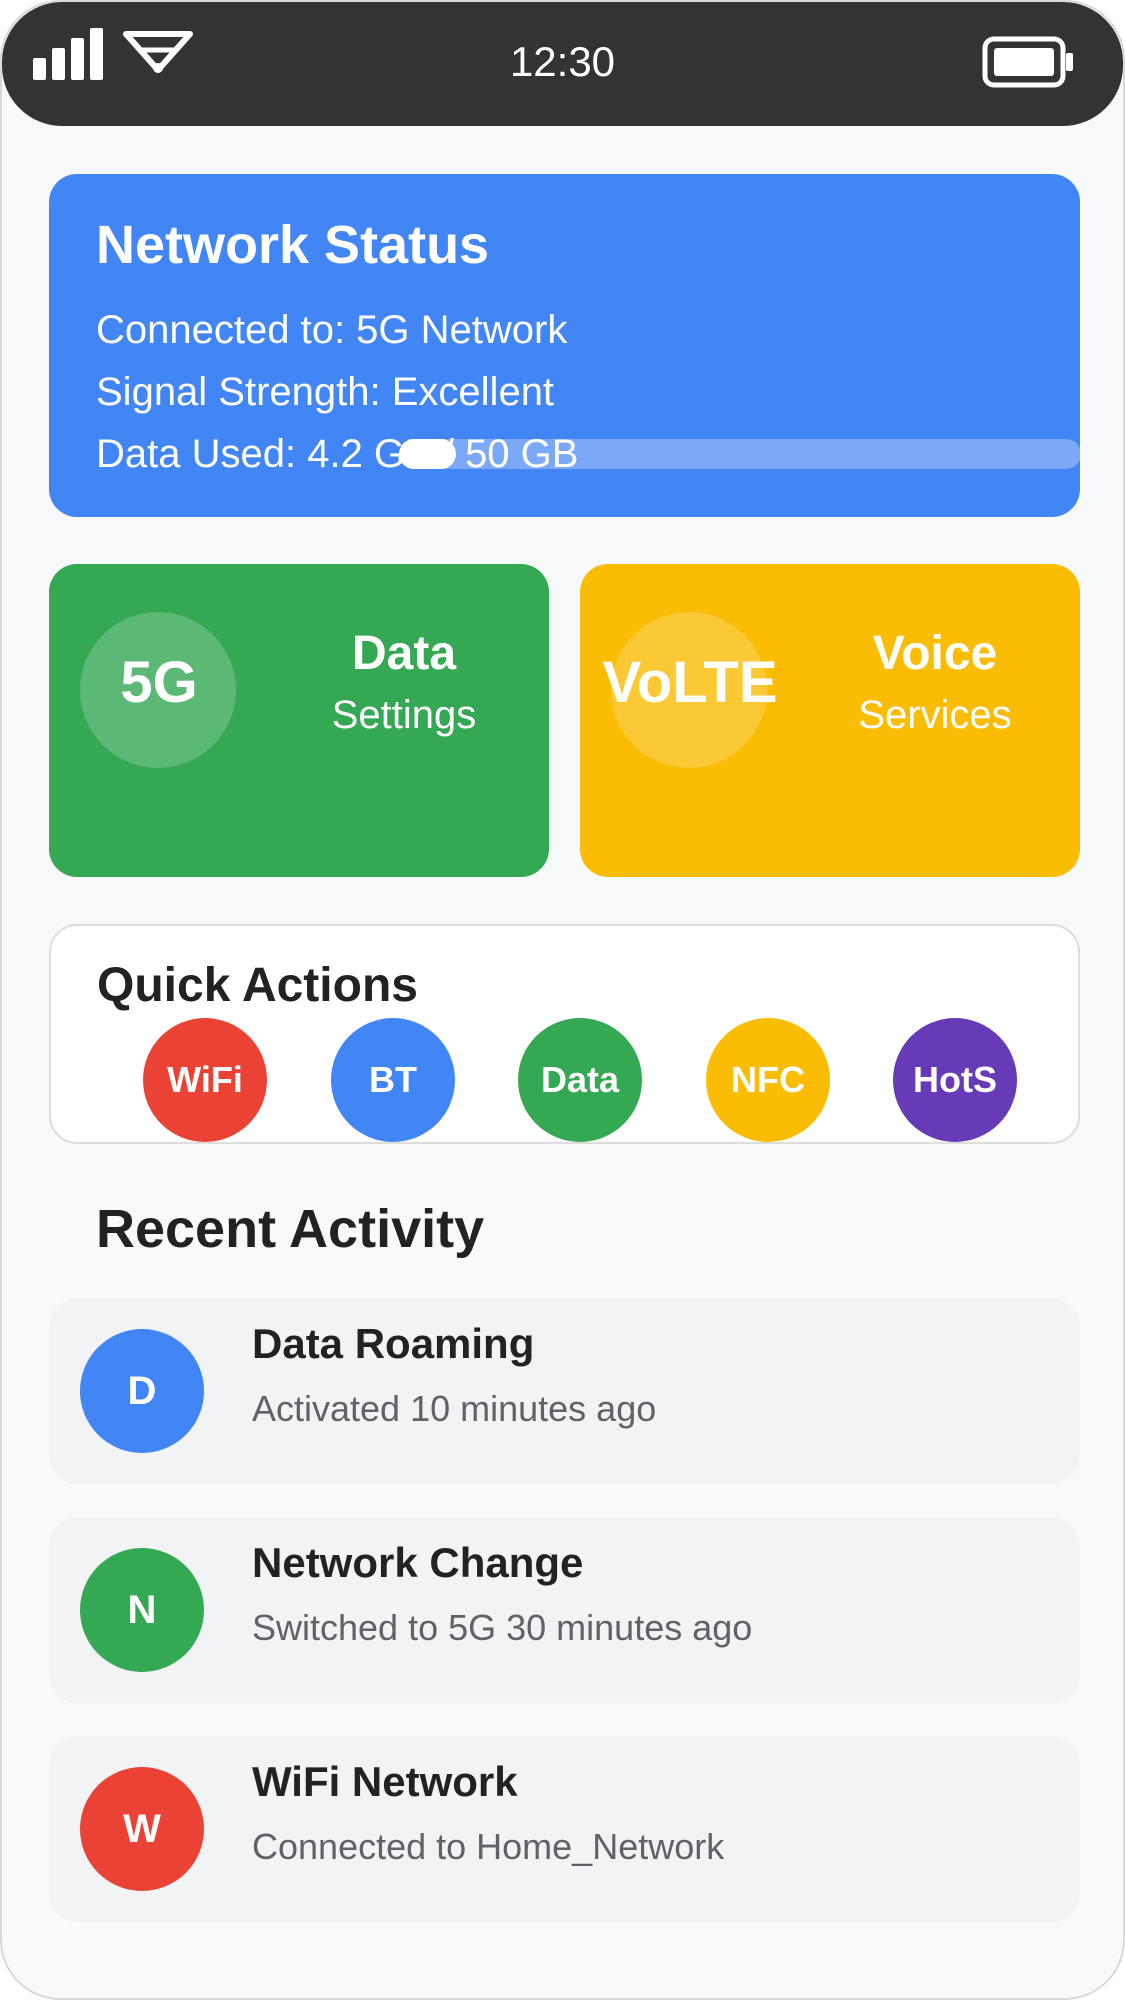 This screenshot has width=1125, height=2000. What do you see at coordinates (488, 1846) in the screenshot?
I see `activity-description: Connected to Home_Network` at bounding box center [488, 1846].